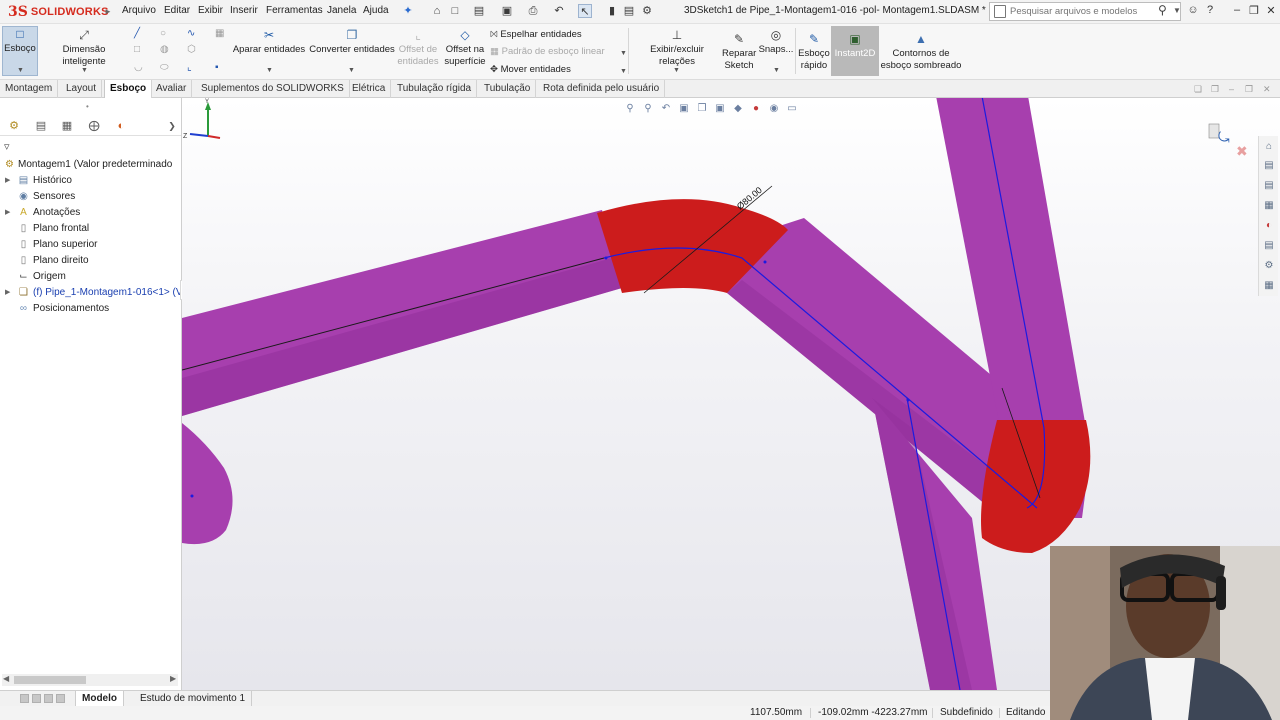 The image size is (1280, 720). Describe the element at coordinates (1177, 10) in the screenshot. I see `search-caret-icon: ▼` at that location.